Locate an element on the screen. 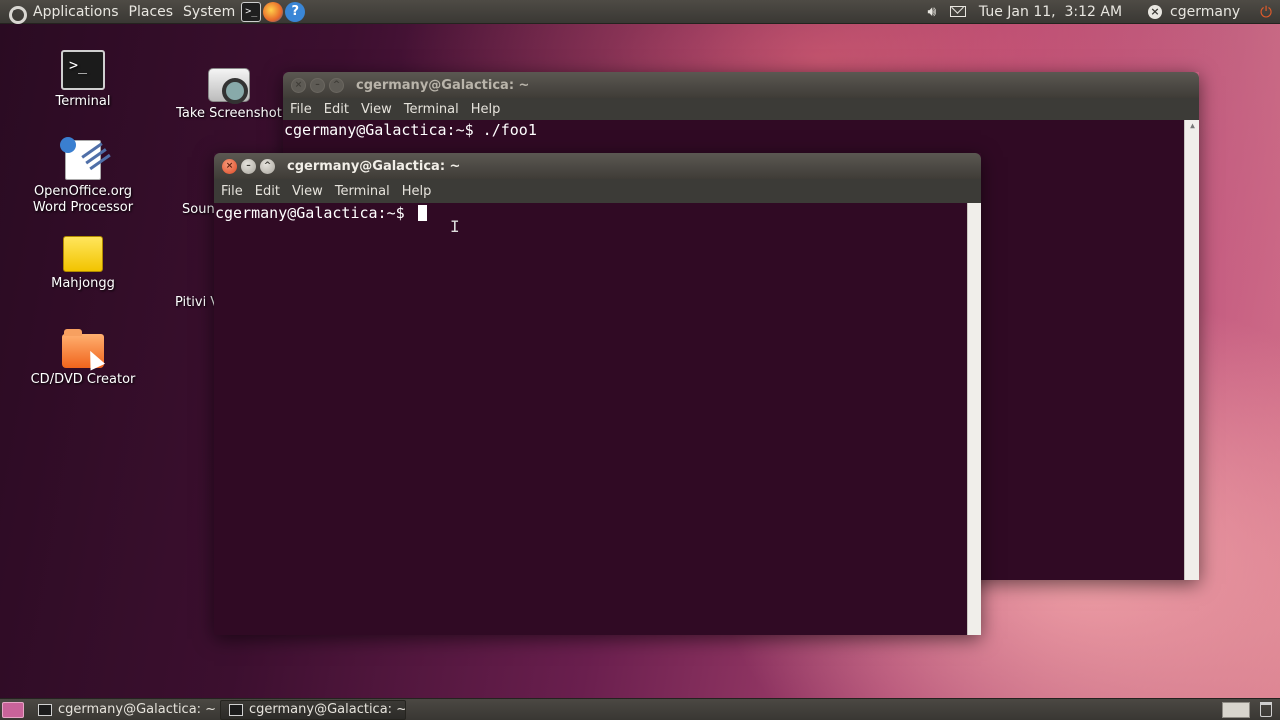 Image resolution: width=1280 pixels, height=720 pixels. cd-creator-folder-icon is located at coordinates (83, 348).